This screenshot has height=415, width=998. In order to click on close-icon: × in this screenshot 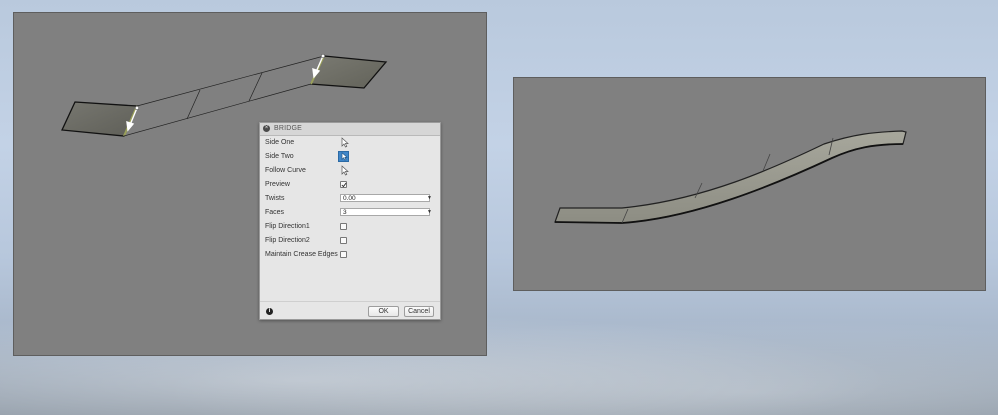, I will do `click(266, 128)`.